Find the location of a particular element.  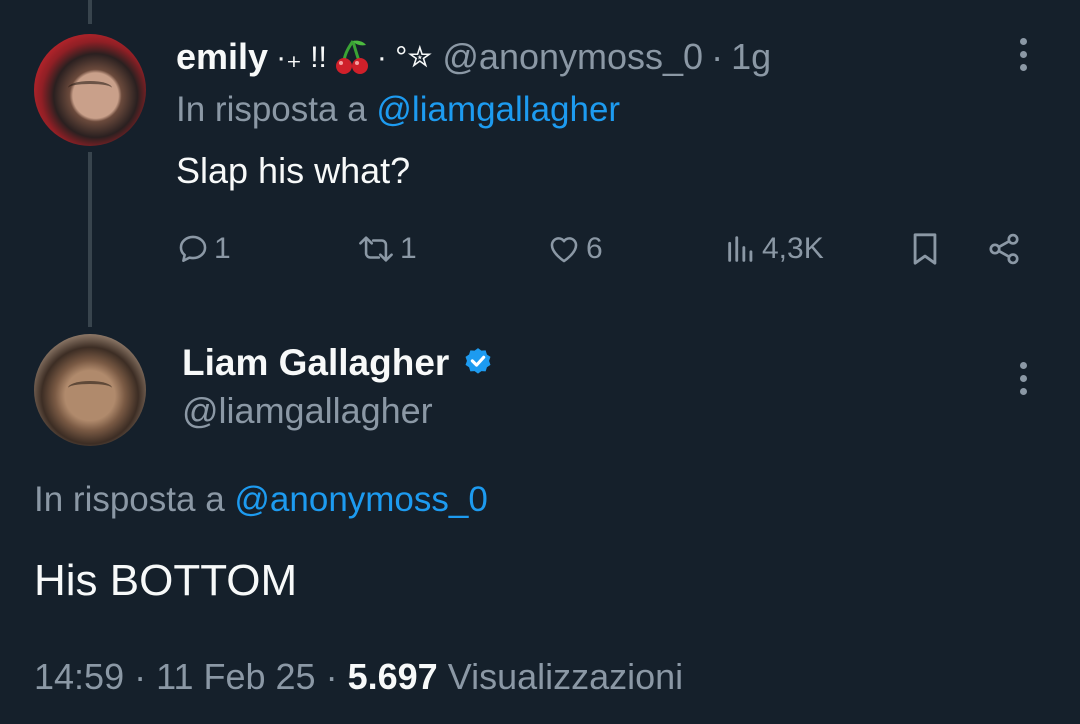

views-count: 4,3K is located at coordinates (793, 248).